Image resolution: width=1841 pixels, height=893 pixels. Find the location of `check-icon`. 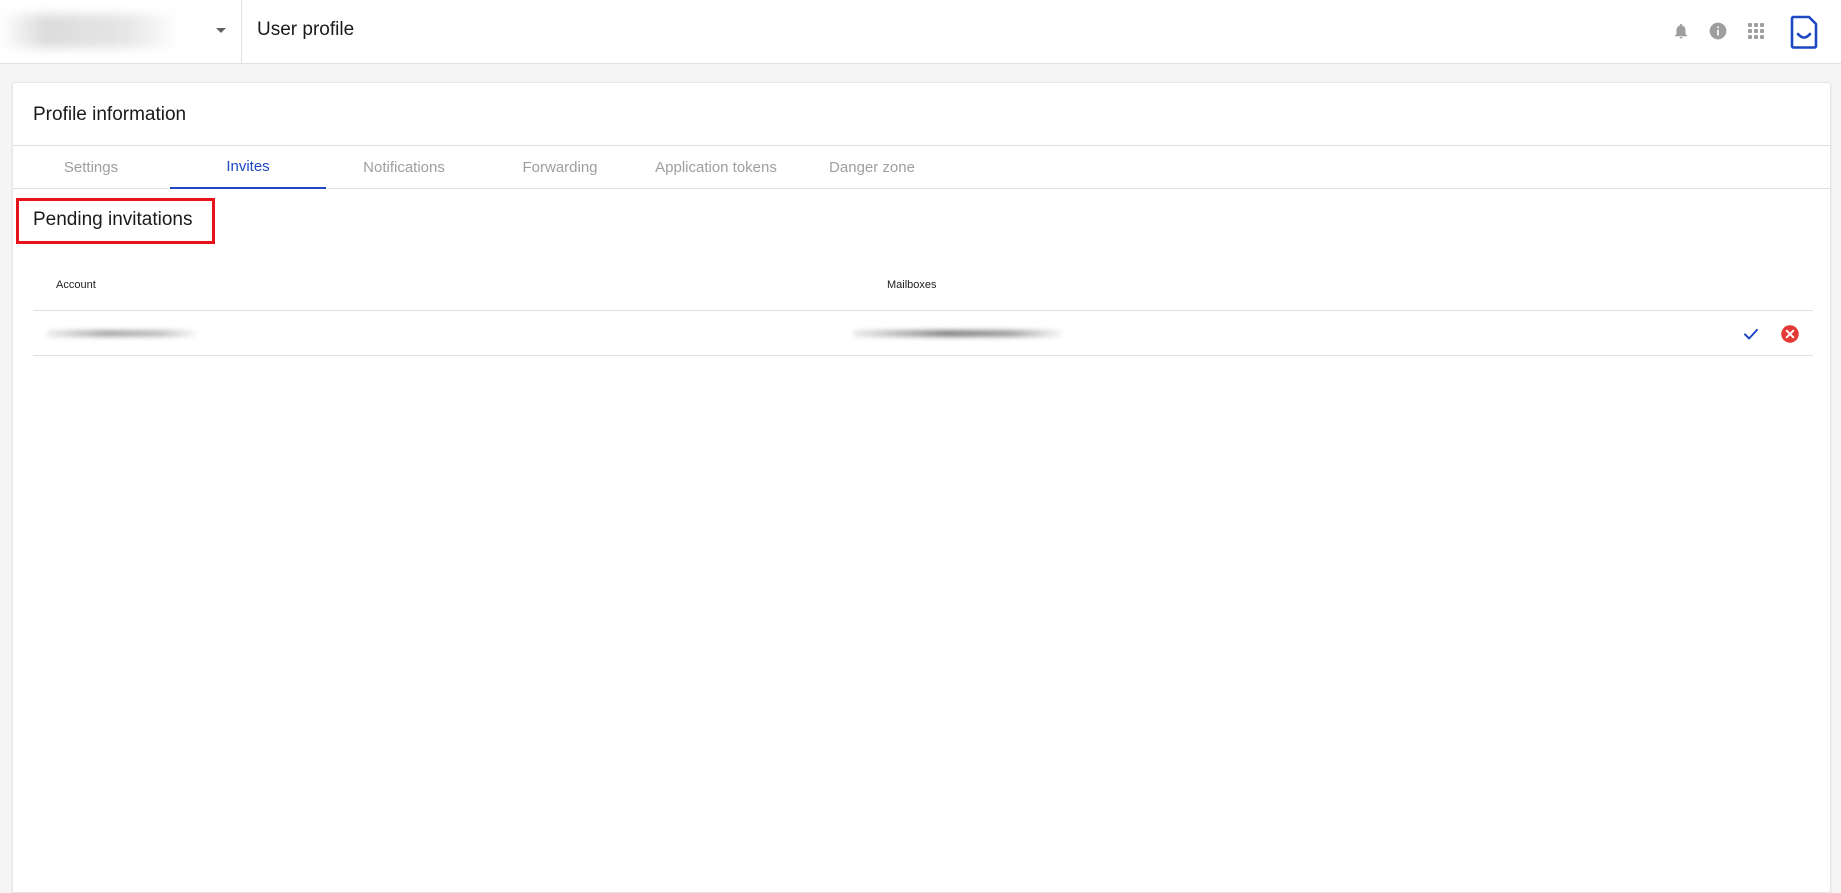

check-icon is located at coordinates (1751, 334).